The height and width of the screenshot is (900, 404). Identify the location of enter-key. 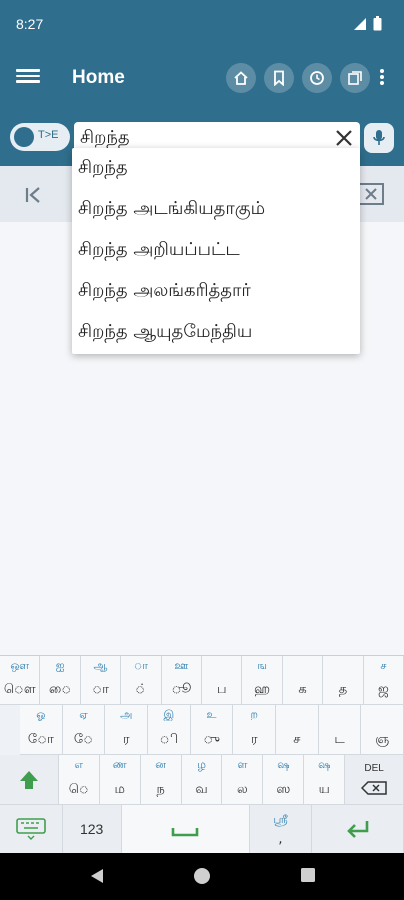
(358, 829).